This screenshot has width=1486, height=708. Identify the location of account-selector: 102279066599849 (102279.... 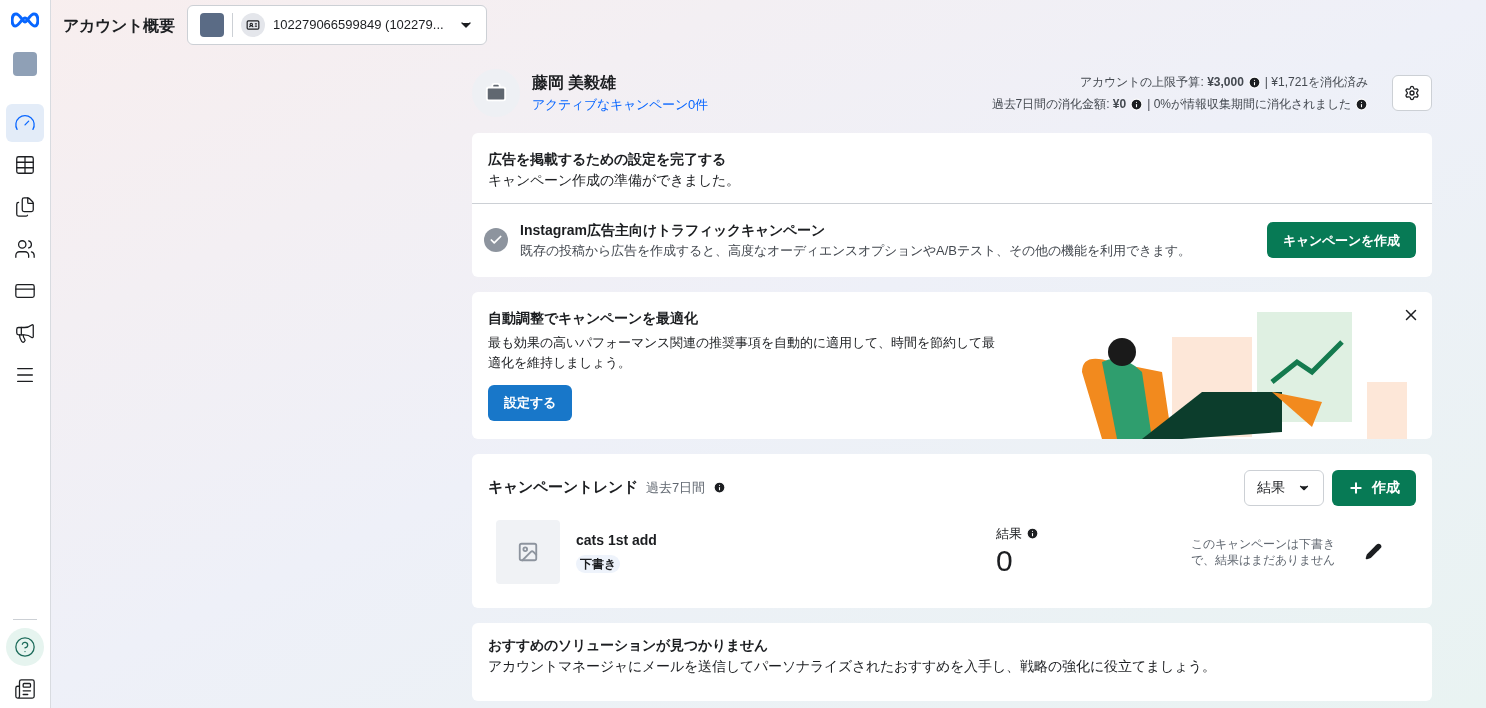
(337, 25).